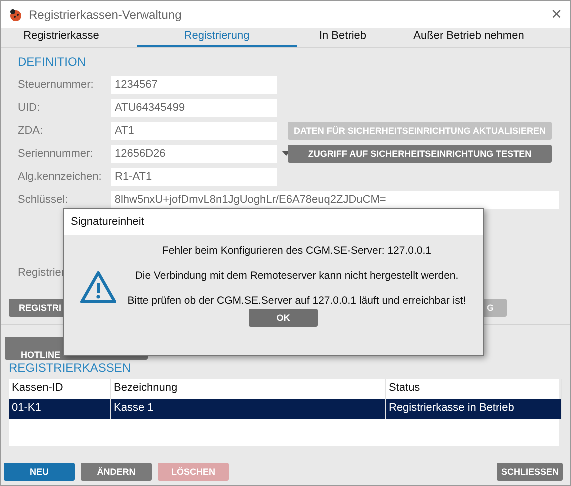 Image resolution: width=571 pixels, height=486 pixels. I want to click on close-button: ×, so click(556, 14).